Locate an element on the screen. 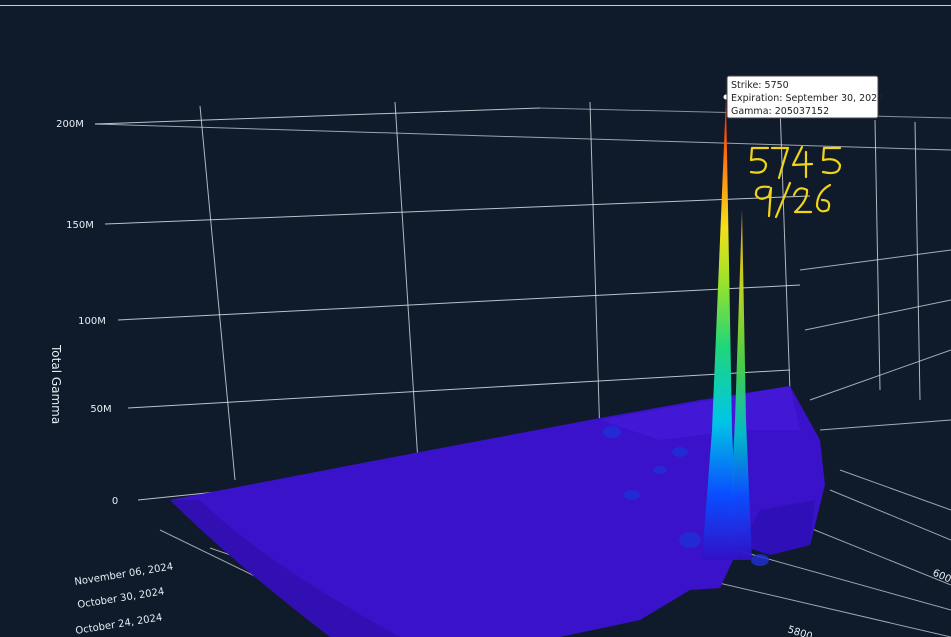 This screenshot has width=951, height=637. z-axis-ticks: 0 50M 100M 150M 200M is located at coordinates (87, 313).